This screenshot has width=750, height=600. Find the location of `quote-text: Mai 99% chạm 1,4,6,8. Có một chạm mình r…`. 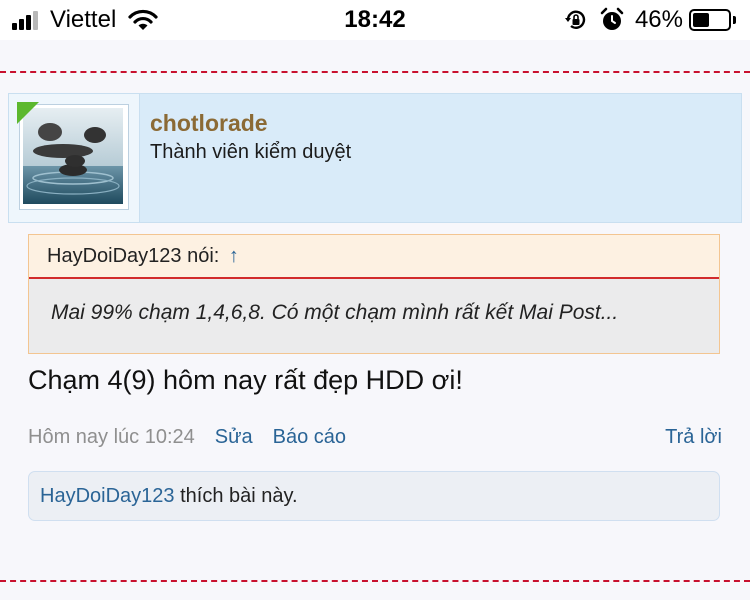

quote-text: Mai 99% chạm 1,4,6,8. Có một chạm mình r… is located at coordinates (335, 312).